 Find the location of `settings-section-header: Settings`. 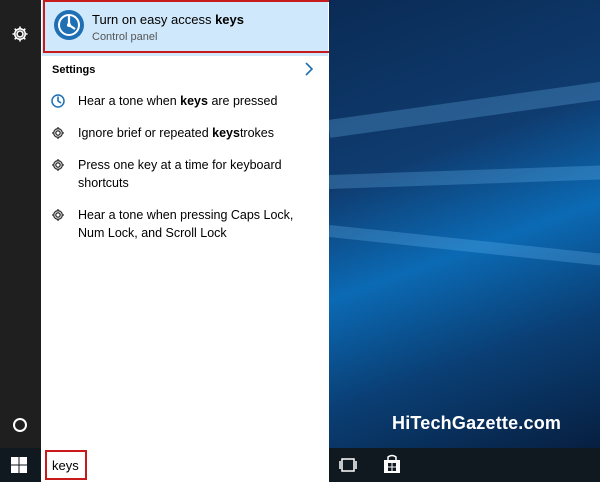

settings-section-header: Settings is located at coordinates (74, 70).